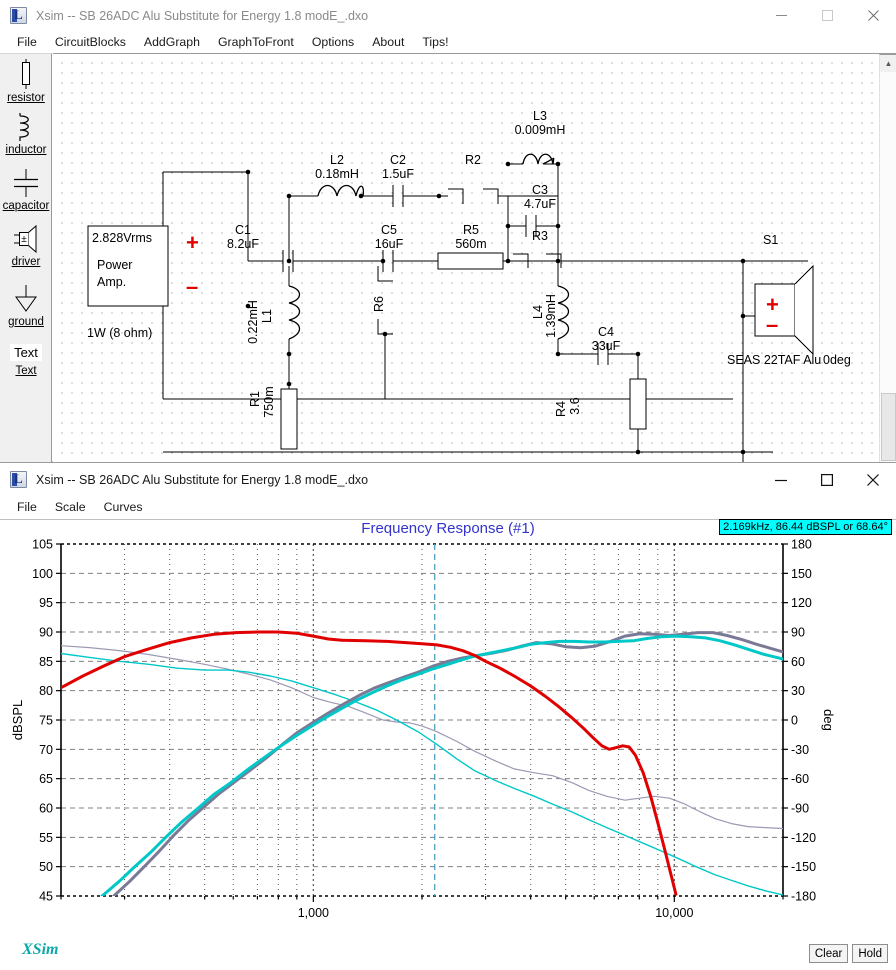 The width and height of the screenshot is (896, 970). What do you see at coordinates (119, 333) in the screenshot?
I see `source-power-label: 1W (8 ohm)` at bounding box center [119, 333].